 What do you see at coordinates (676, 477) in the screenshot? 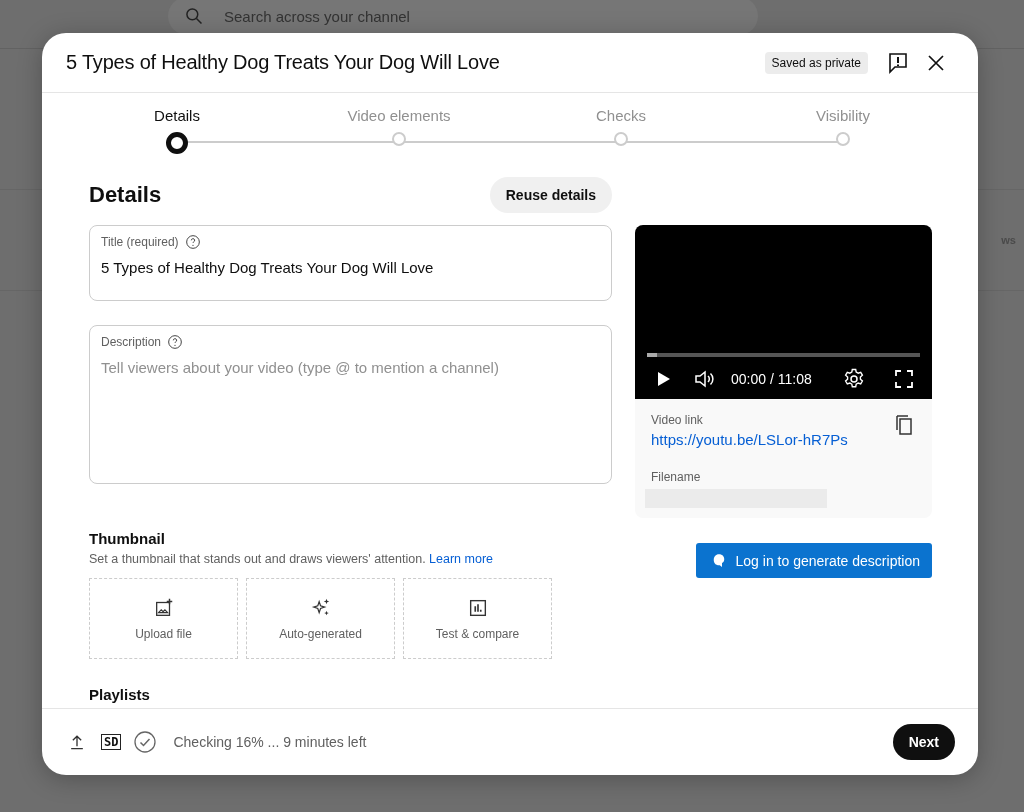
I see `field-label: Filename` at bounding box center [676, 477].